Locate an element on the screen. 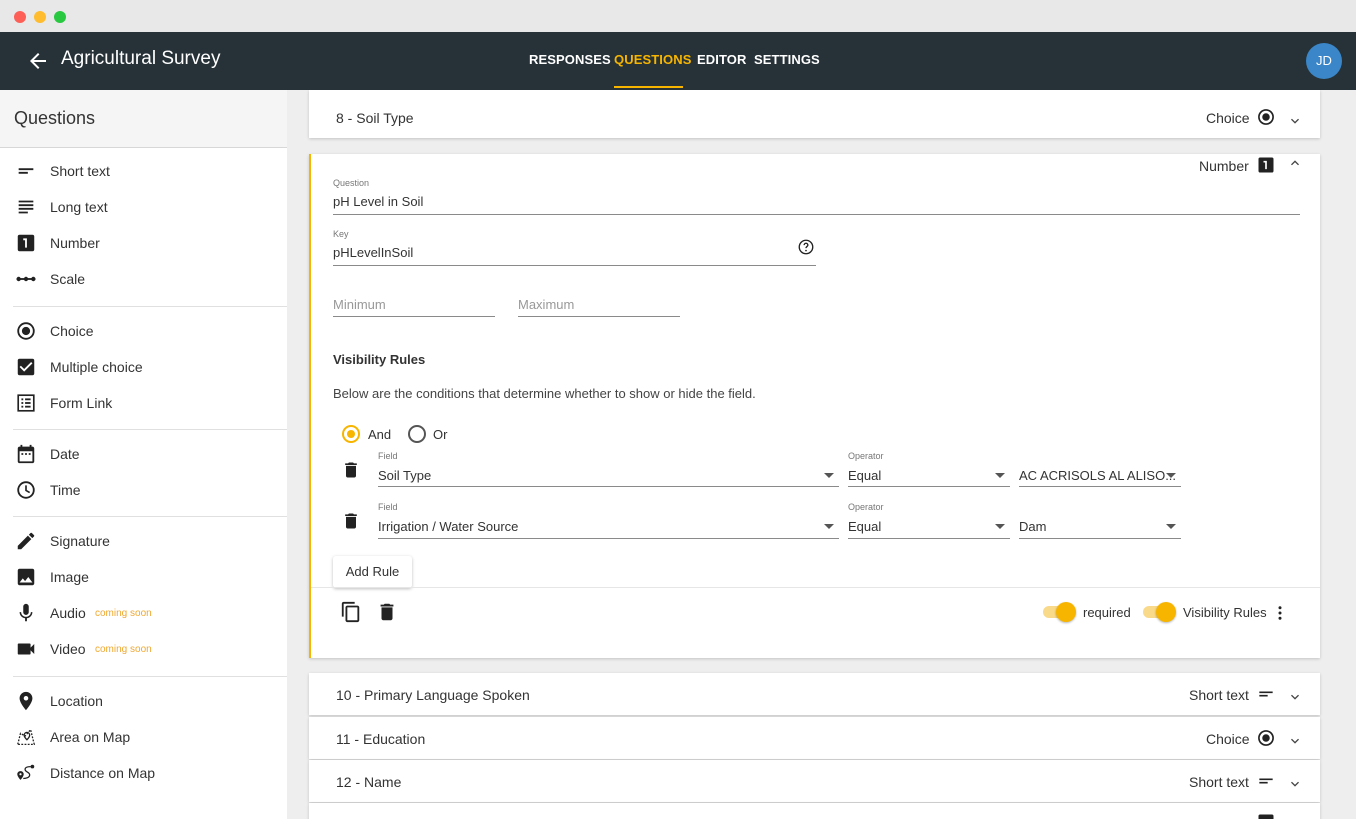 The height and width of the screenshot is (819, 1356). sidebar-item-label: Date is located at coordinates (65, 454).